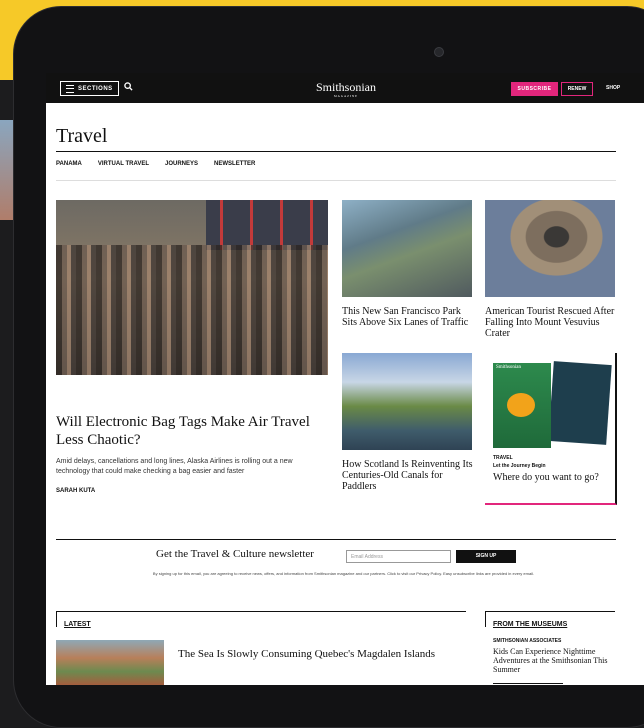 The width and height of the screenshot is (644, 728). Describe the element at coordinates (123, 164) in the screenshot. I see `subnav-item-virtual-travel: VIRTUAL TRAVEL` at that location.